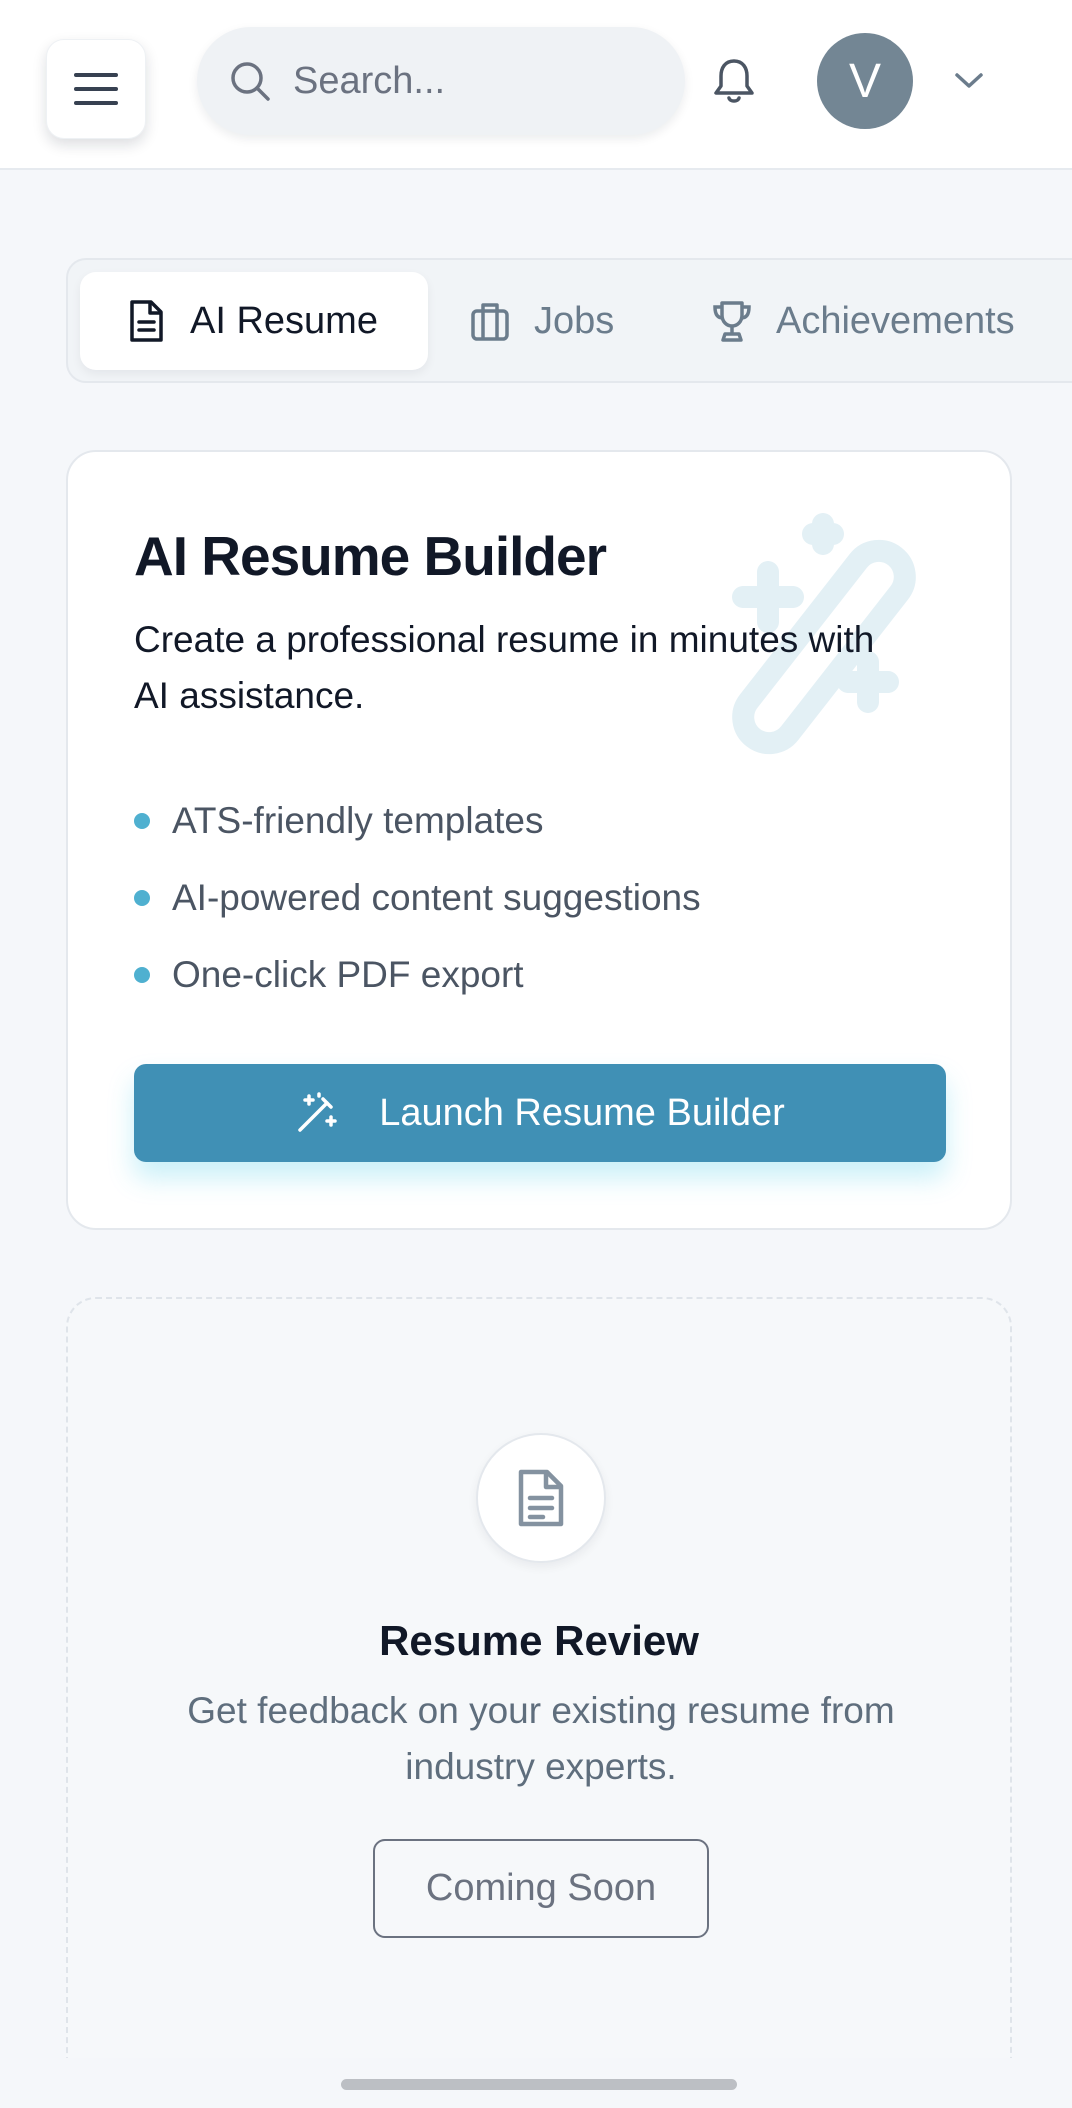 This screenshot has height=2108, width=1072. I want to click on tab-label: Achievements, so click(895, 320).